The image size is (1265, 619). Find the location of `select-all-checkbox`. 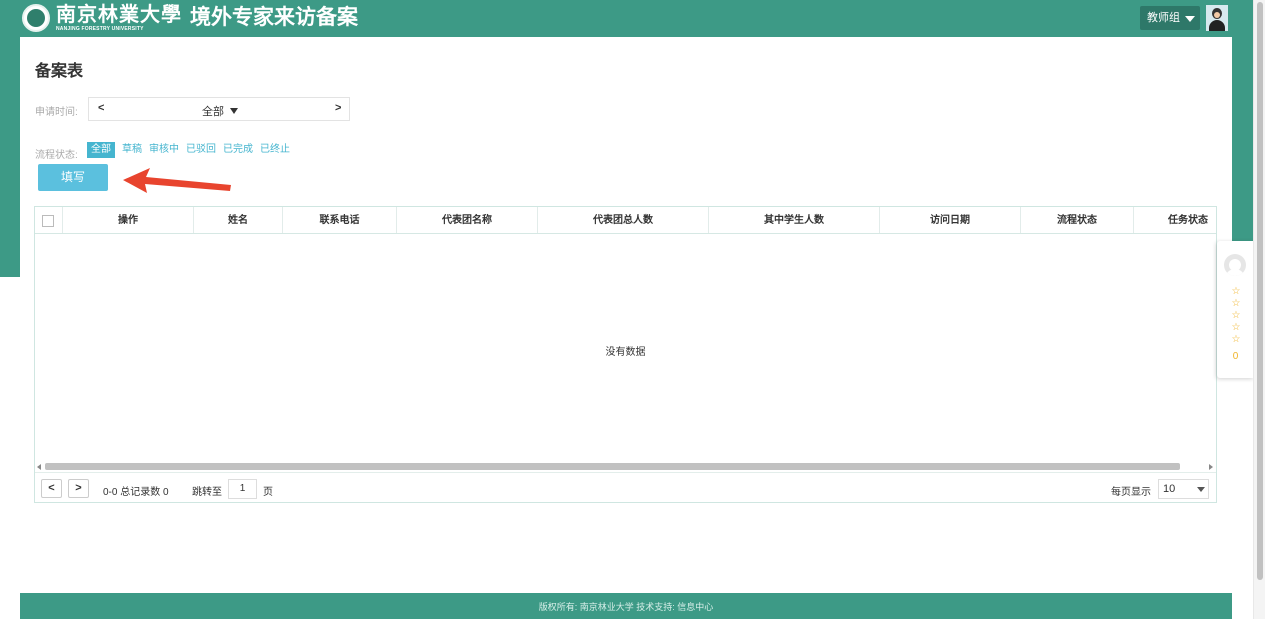

select-all-checkbox is located at coordinates (49, 220).